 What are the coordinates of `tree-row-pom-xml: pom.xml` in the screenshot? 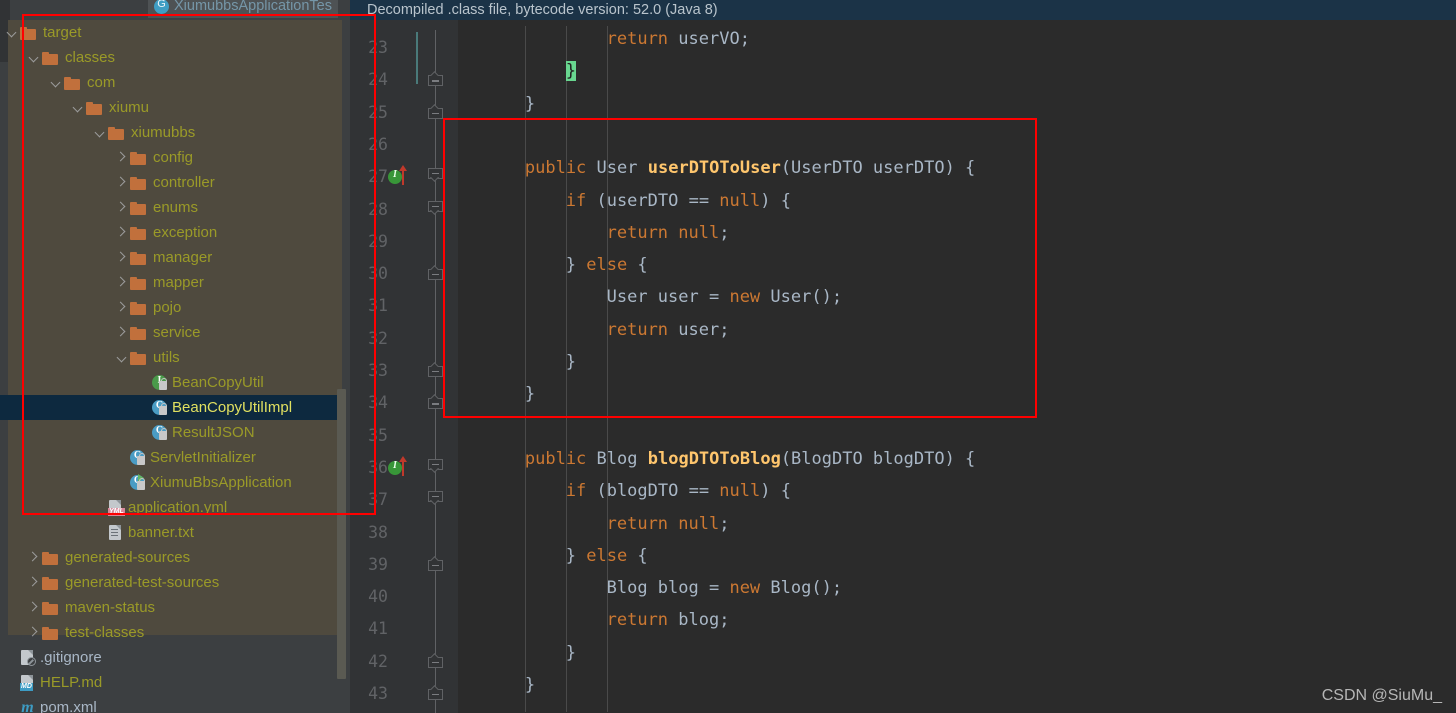 It's located at (171, 704).